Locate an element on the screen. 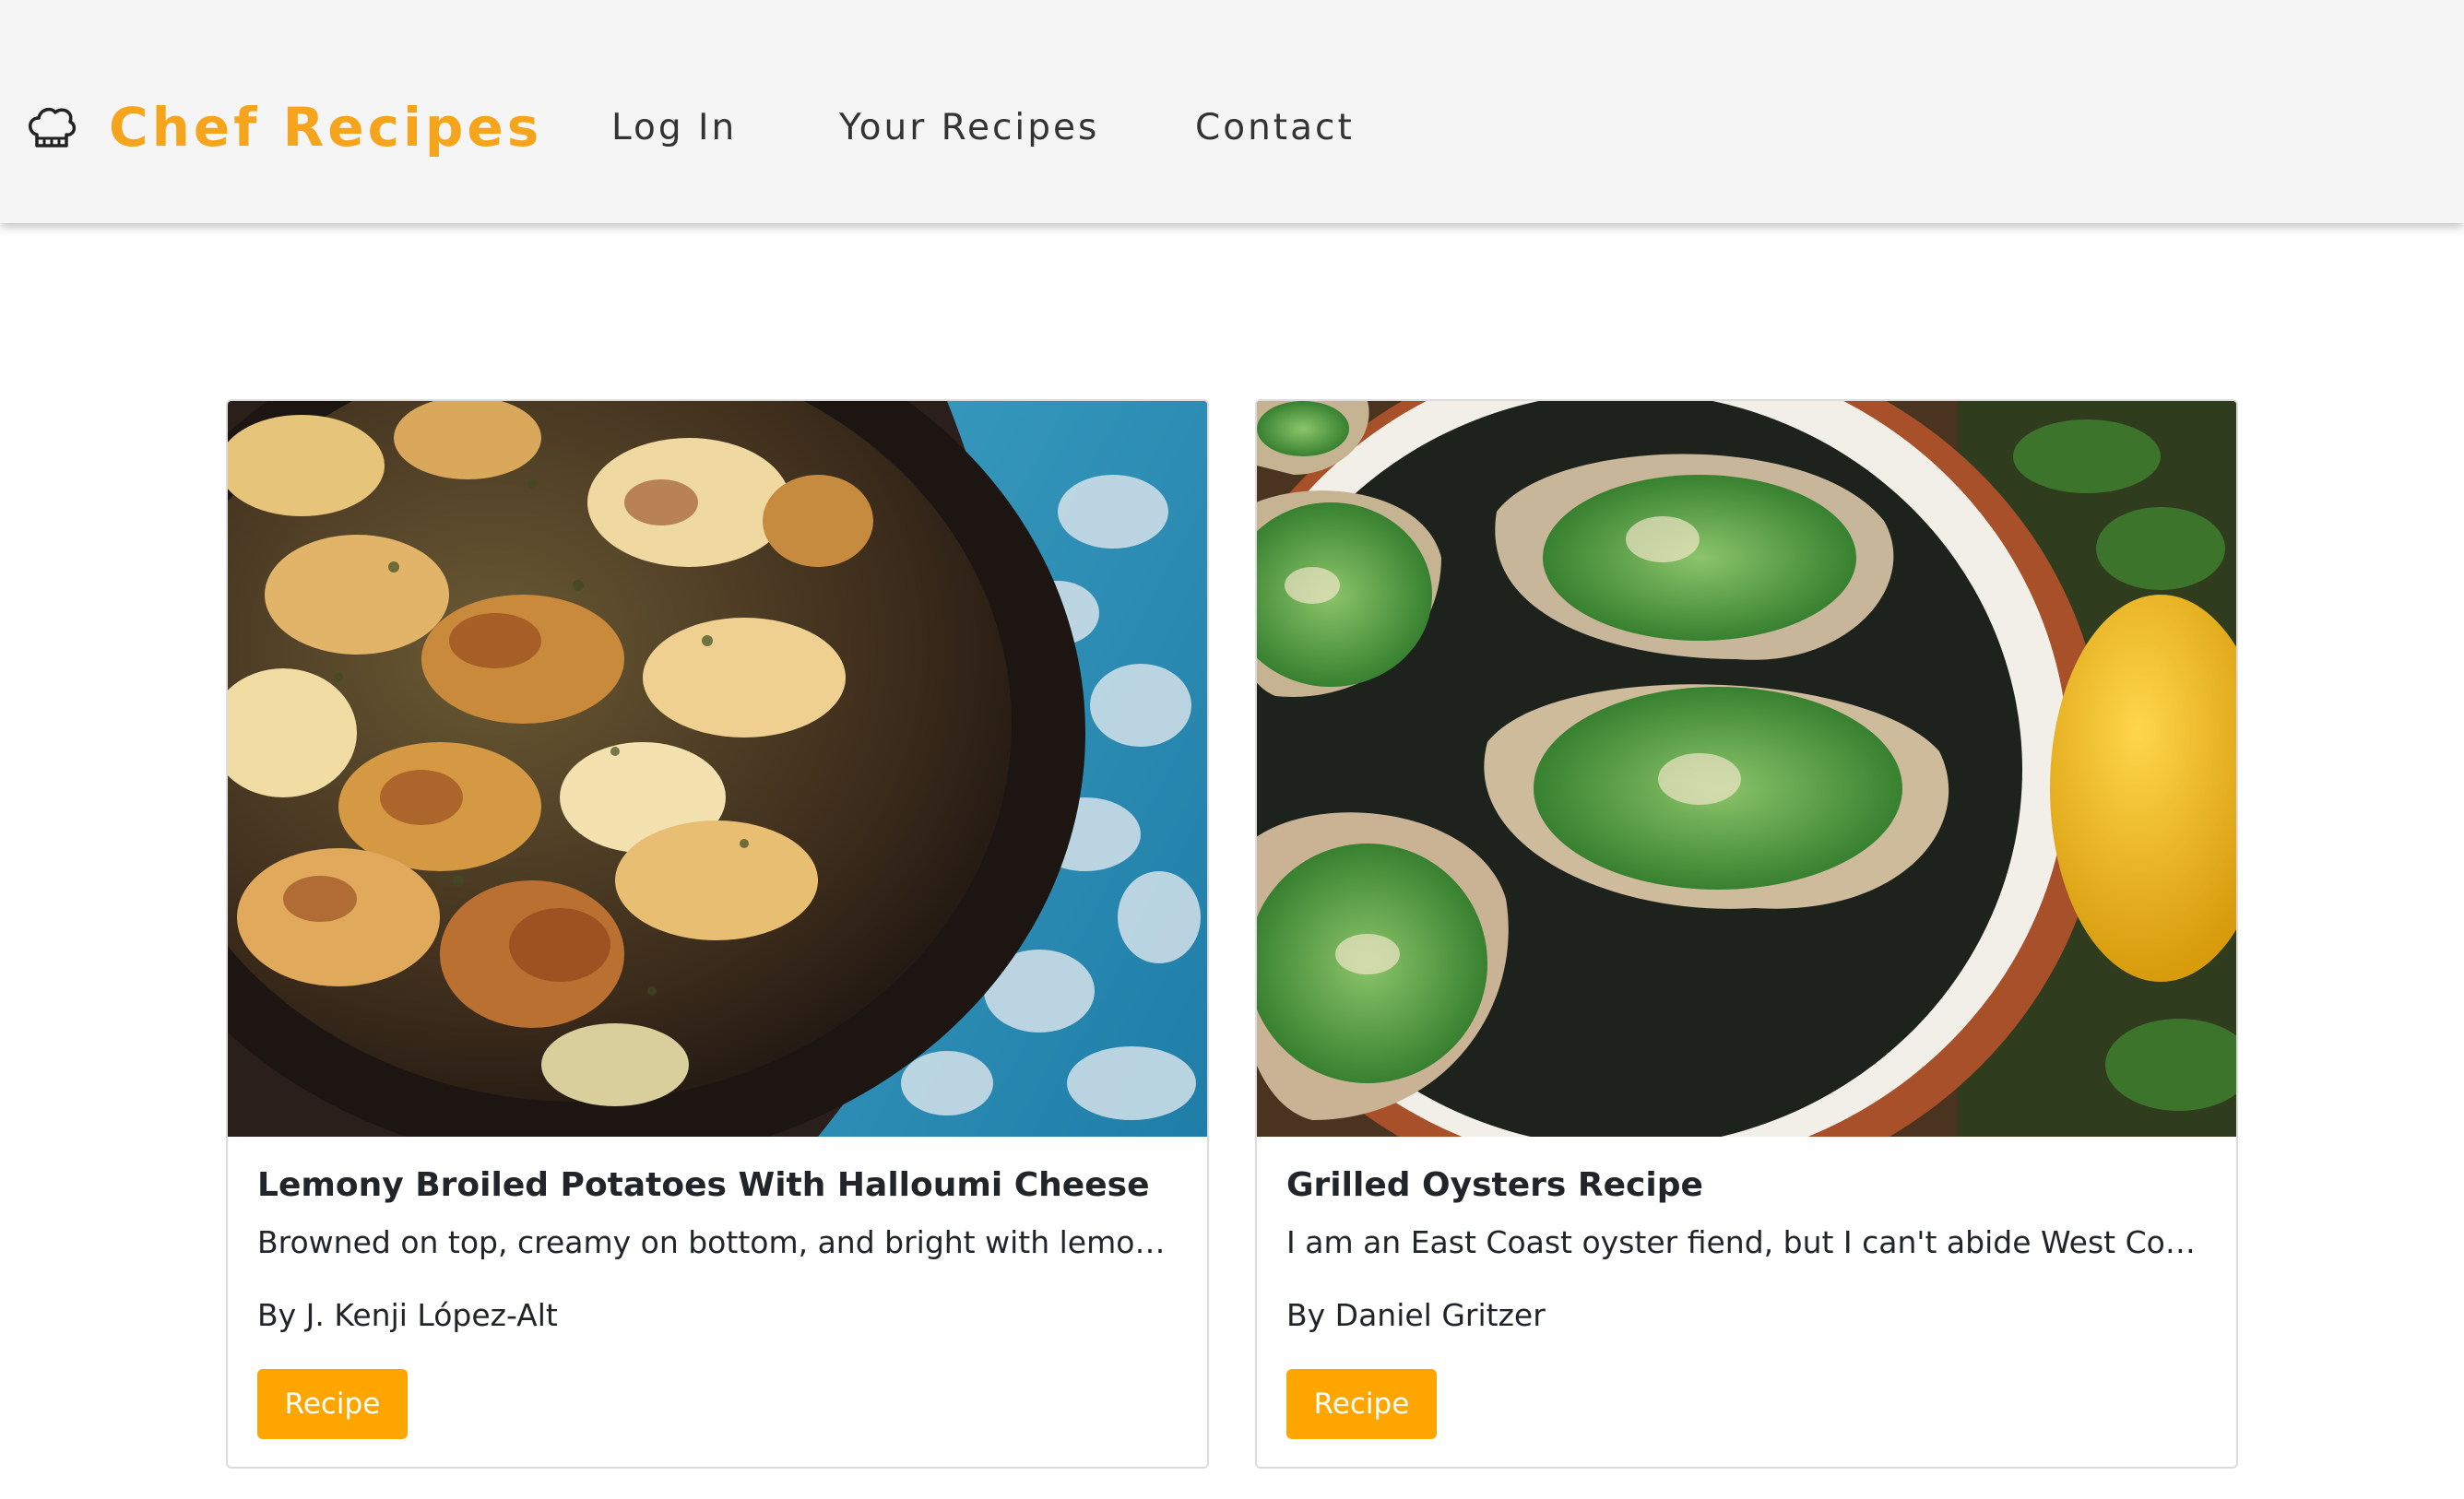  recipe-title: Grilled Oysters Recipe is located at coordinates (1495, 1185).